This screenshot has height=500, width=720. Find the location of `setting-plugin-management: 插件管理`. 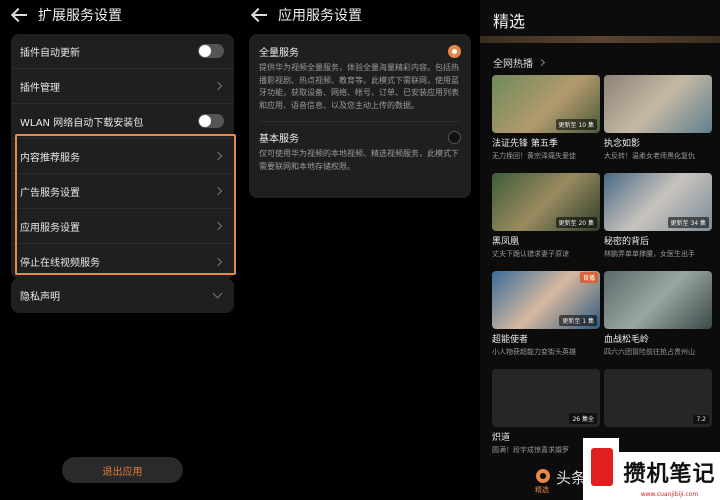

setting-plugin-management: 插件管理 is located at coordinates (122, 86).